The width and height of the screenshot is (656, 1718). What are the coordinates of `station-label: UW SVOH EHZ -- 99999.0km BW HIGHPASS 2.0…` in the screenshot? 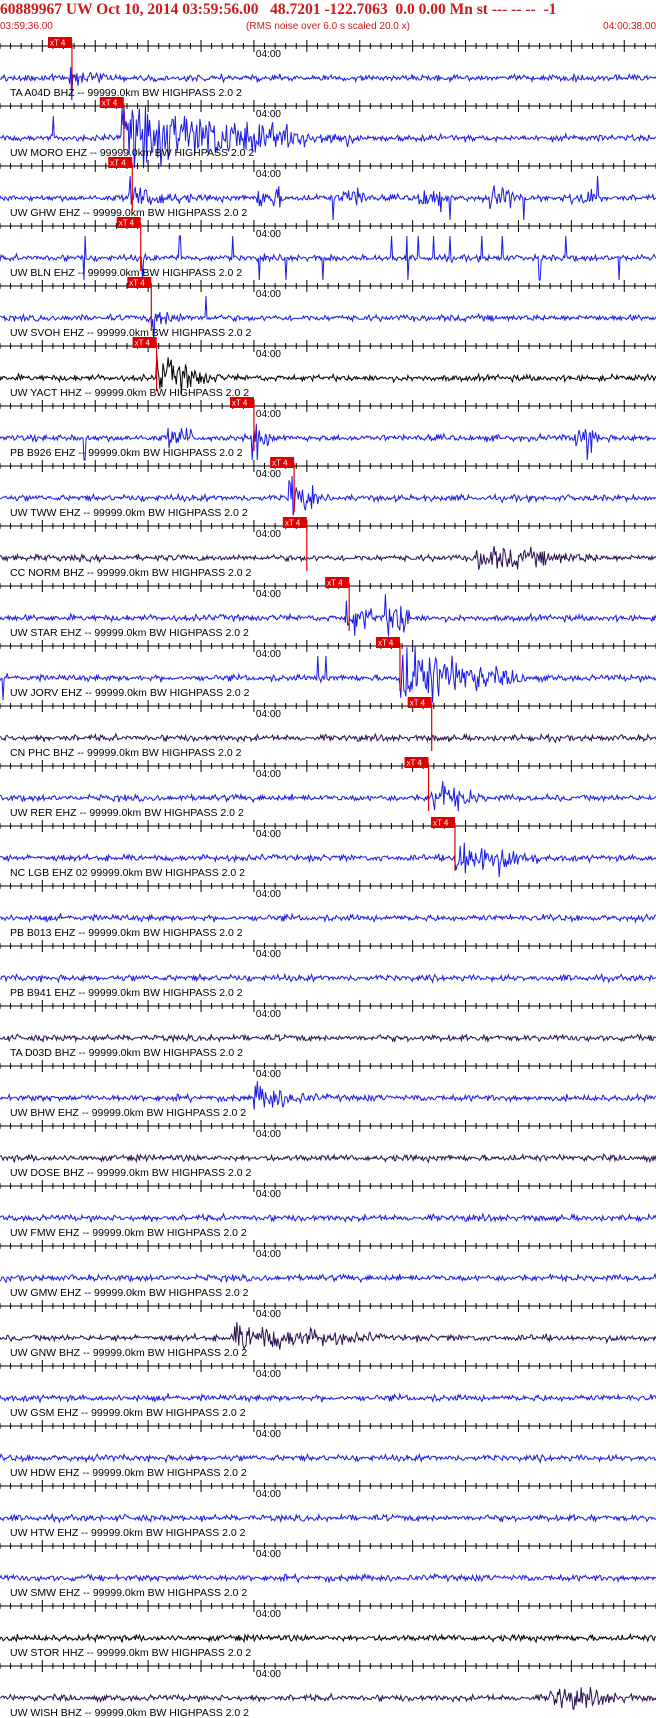 It's located at (131, 333).